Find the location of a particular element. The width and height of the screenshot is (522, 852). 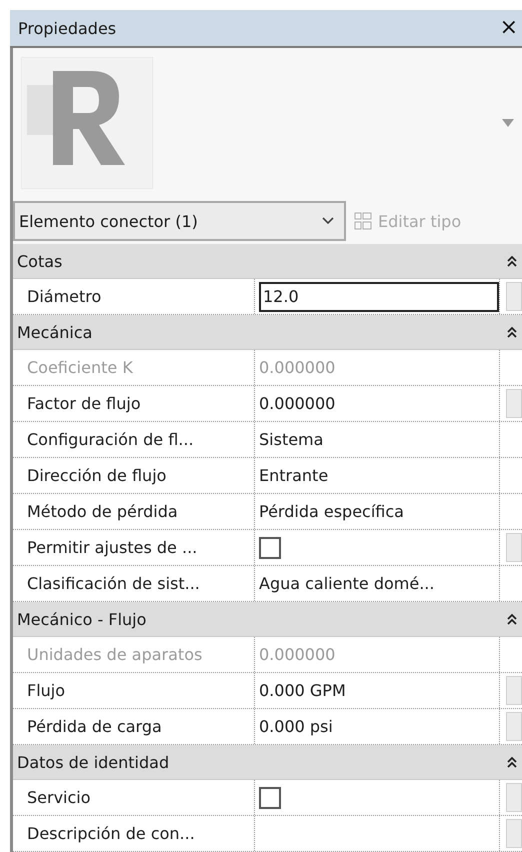

property-label: Método de pérdida is located at coordinates (102, 511).